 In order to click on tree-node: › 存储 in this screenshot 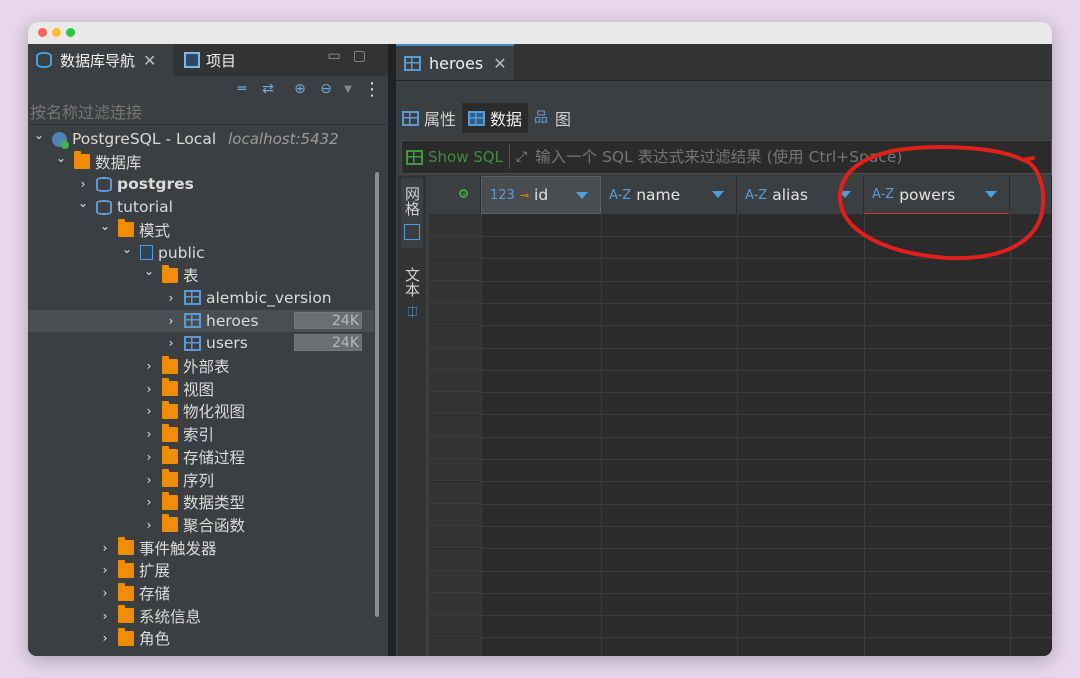, I will do `click(134, 593)`.